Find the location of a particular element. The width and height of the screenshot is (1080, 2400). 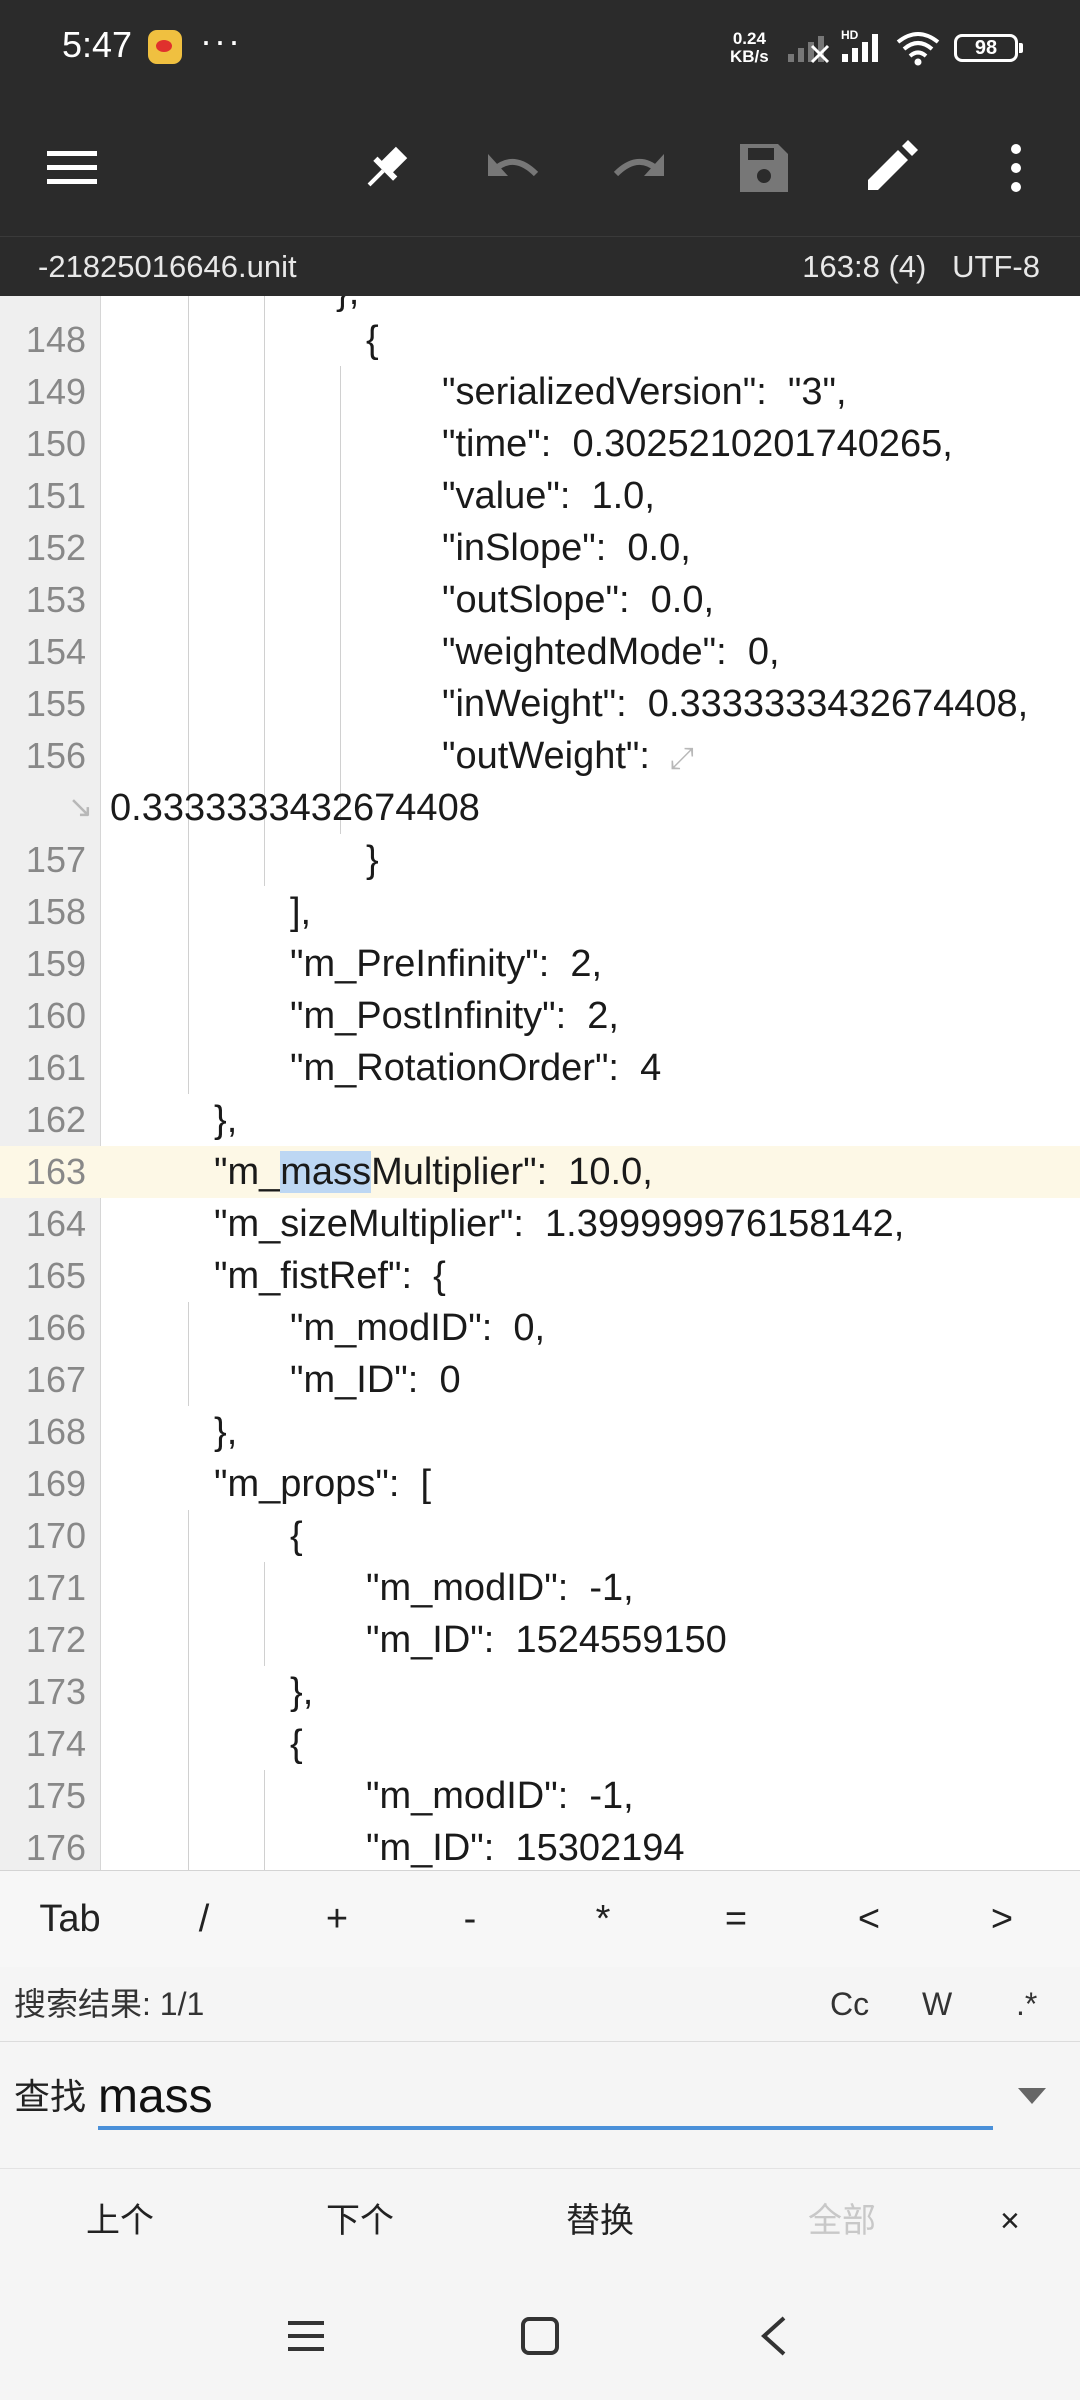

line-number: 157 is located at coordinates (55, 859).